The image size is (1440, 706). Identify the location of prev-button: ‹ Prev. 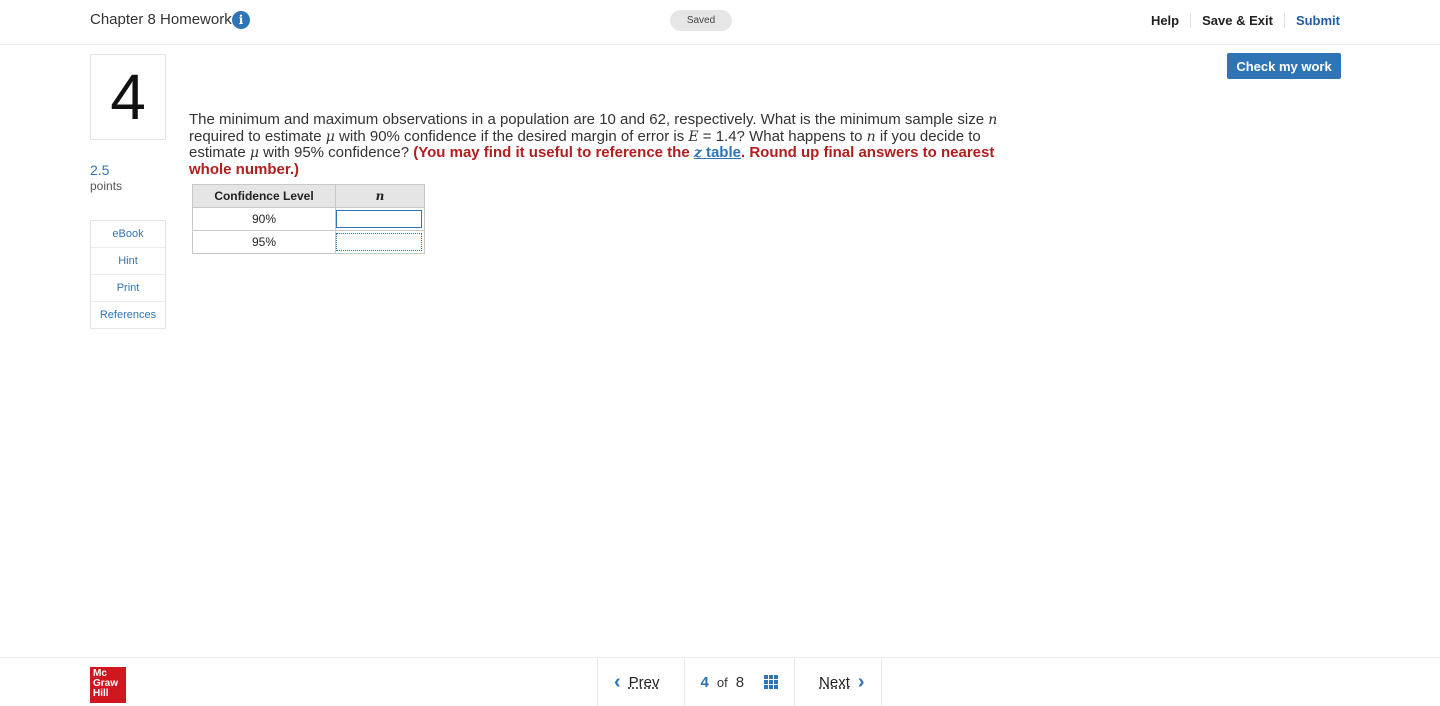
(640, 682).